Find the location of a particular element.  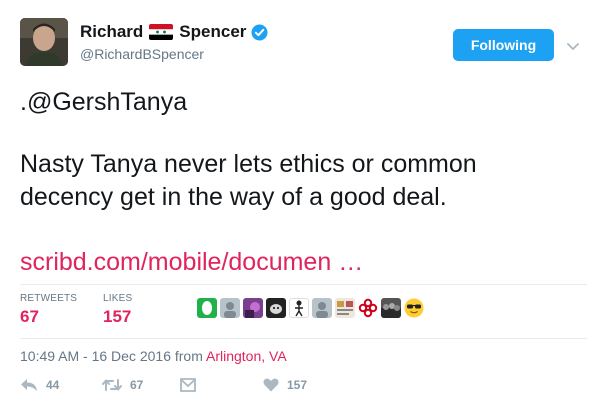

liker-avatars is located at coordinates (312, 308).